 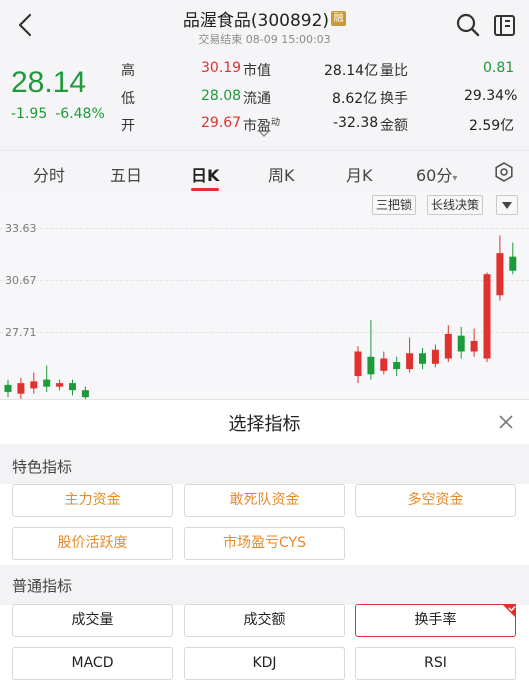 What do you see at coordinates (128, 126) in the screenshot?
I see `open-label: 开` at bounding box center [128, 126].